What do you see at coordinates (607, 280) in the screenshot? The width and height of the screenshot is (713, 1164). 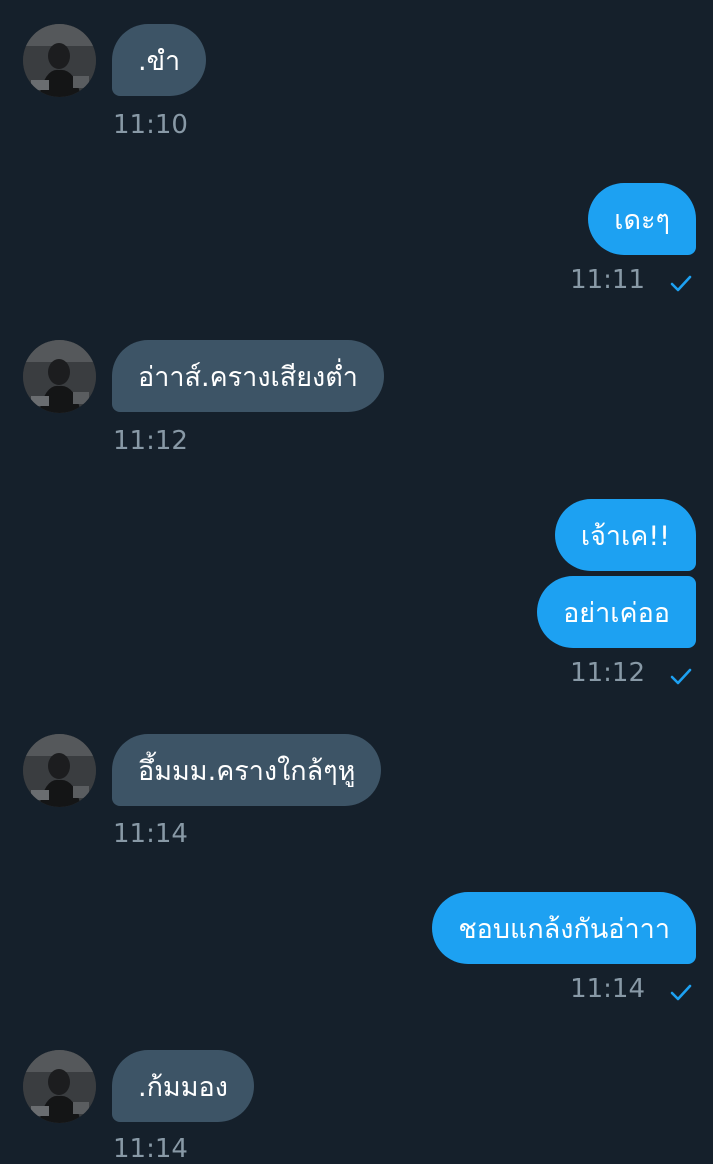 I see `message-timestamp: 11:11` at bounding box center [607, 280].